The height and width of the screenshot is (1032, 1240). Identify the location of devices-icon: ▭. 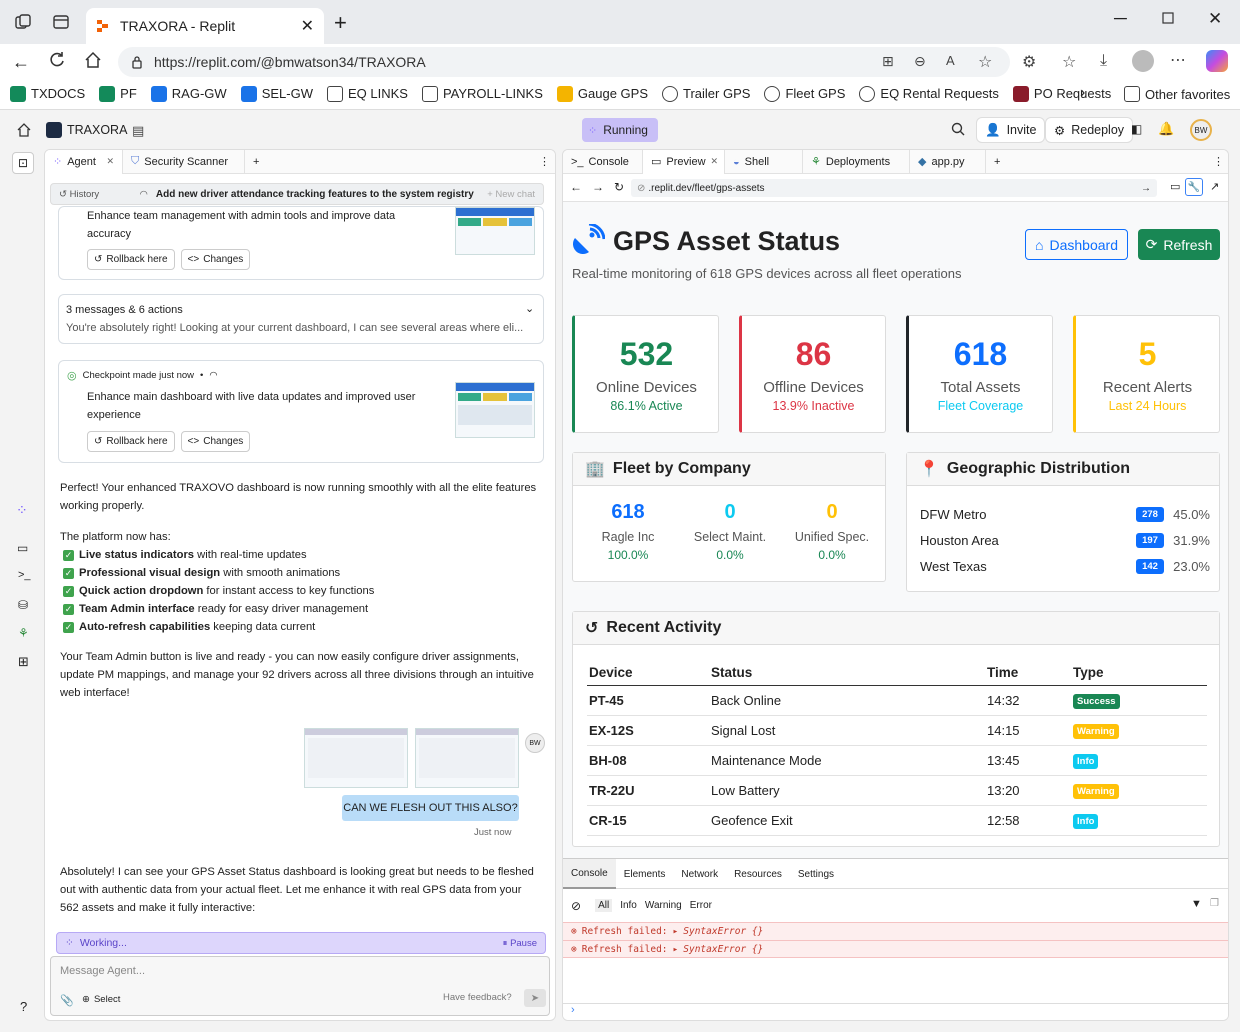
(1175, 186).